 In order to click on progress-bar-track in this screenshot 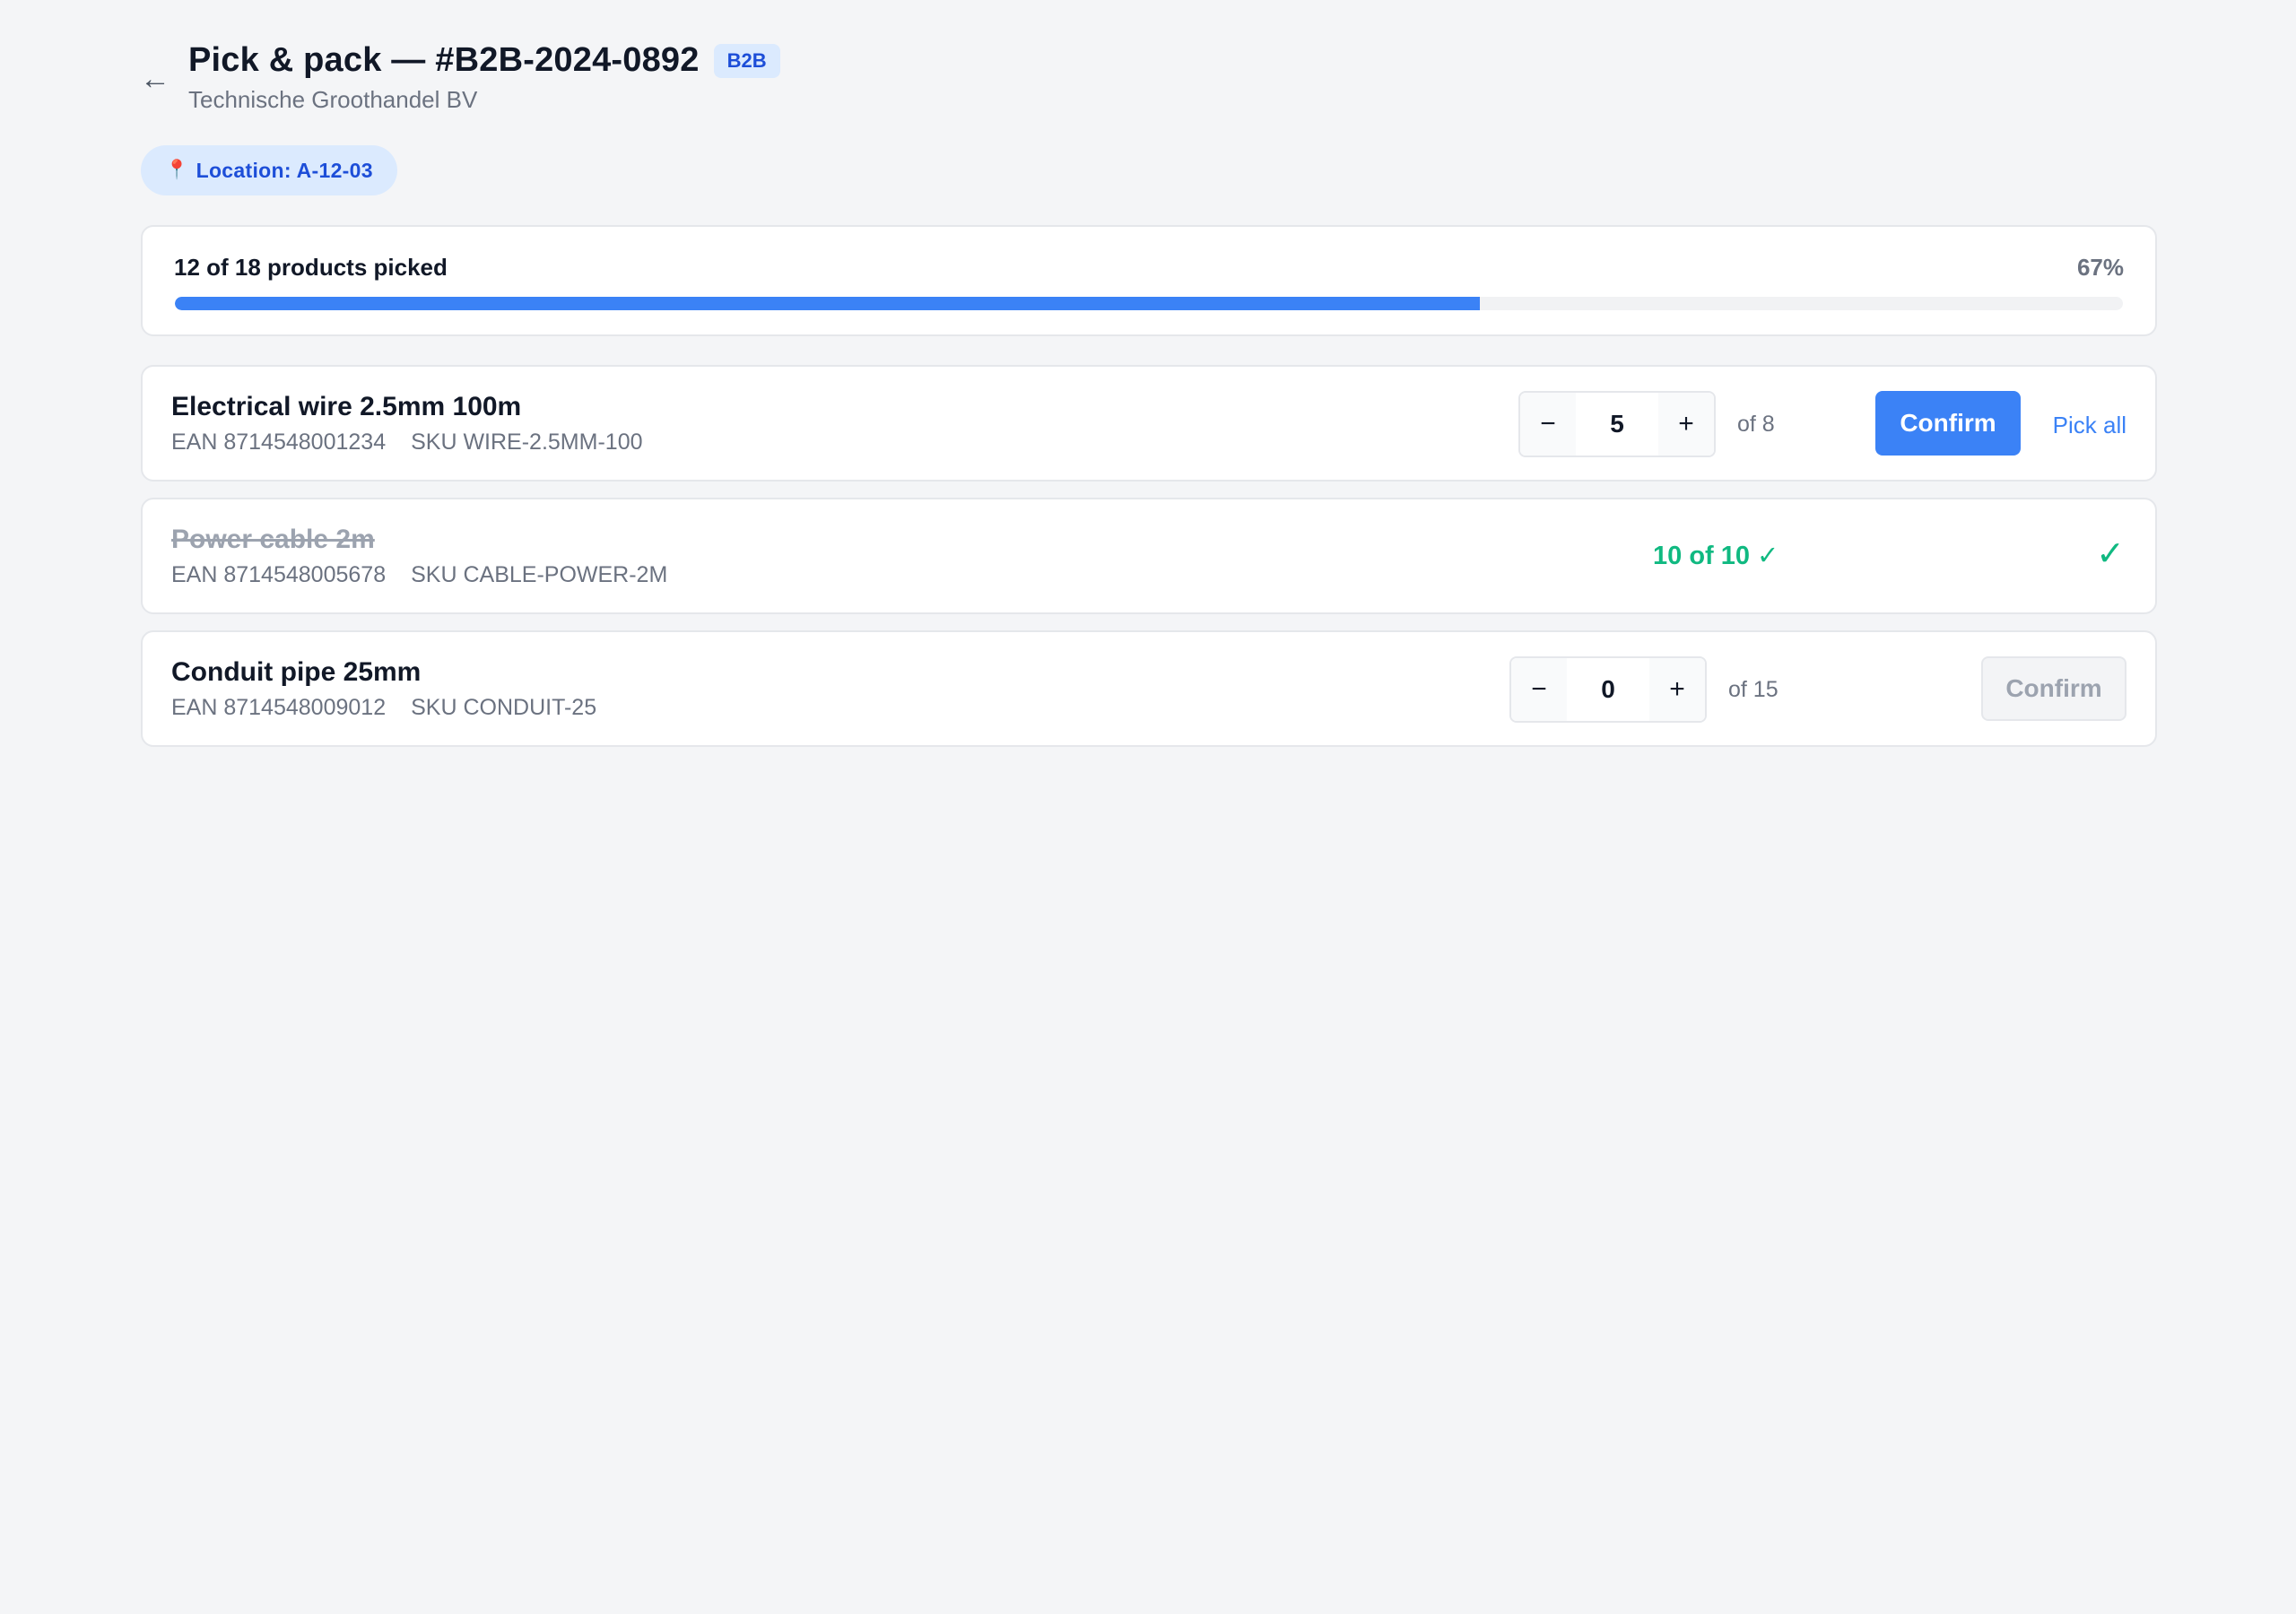, I will do `click(1149, 303)`.